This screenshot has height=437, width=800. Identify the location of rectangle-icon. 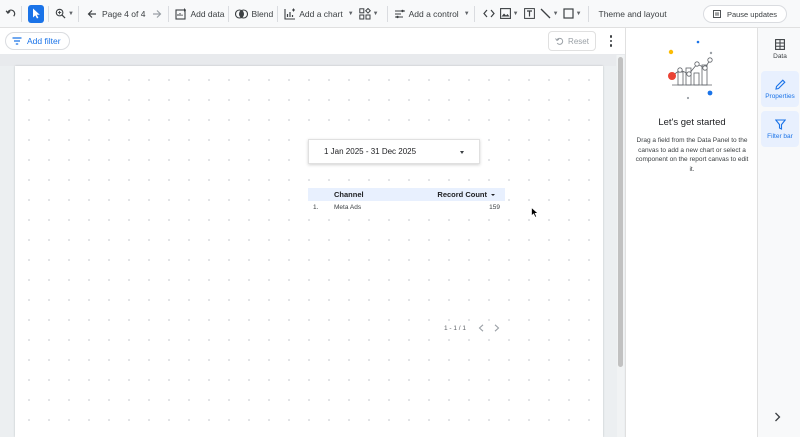
(568, 13).